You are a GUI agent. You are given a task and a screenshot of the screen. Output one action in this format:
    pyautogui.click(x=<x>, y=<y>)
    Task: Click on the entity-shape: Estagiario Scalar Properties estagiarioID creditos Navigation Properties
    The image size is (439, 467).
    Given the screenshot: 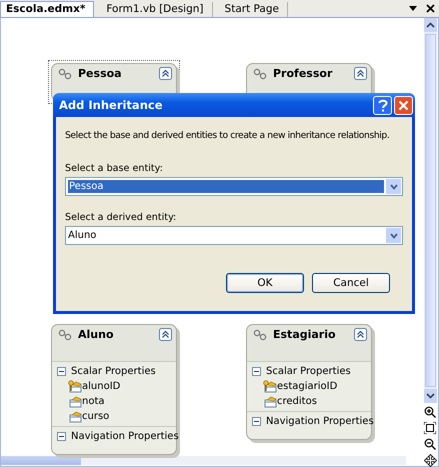 What is the action you would take?
    pyautogui.click(x=309, y=382)
    